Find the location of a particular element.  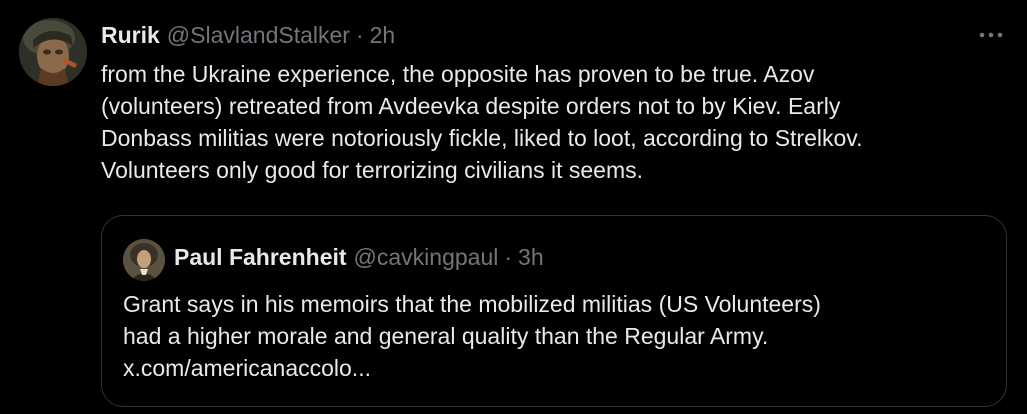

avatar-image is located at coordinates (53, 52).